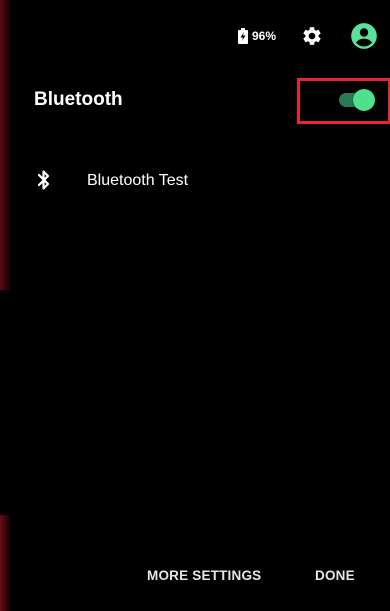 The image size is (390, 611). I want to click on bluetooth-header: Bluetooth, so click(200, 101).